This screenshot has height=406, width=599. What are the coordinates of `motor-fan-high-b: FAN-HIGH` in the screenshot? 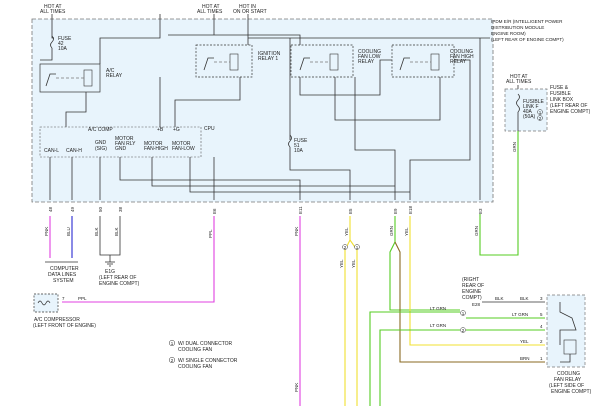 It's located at (156, 149).